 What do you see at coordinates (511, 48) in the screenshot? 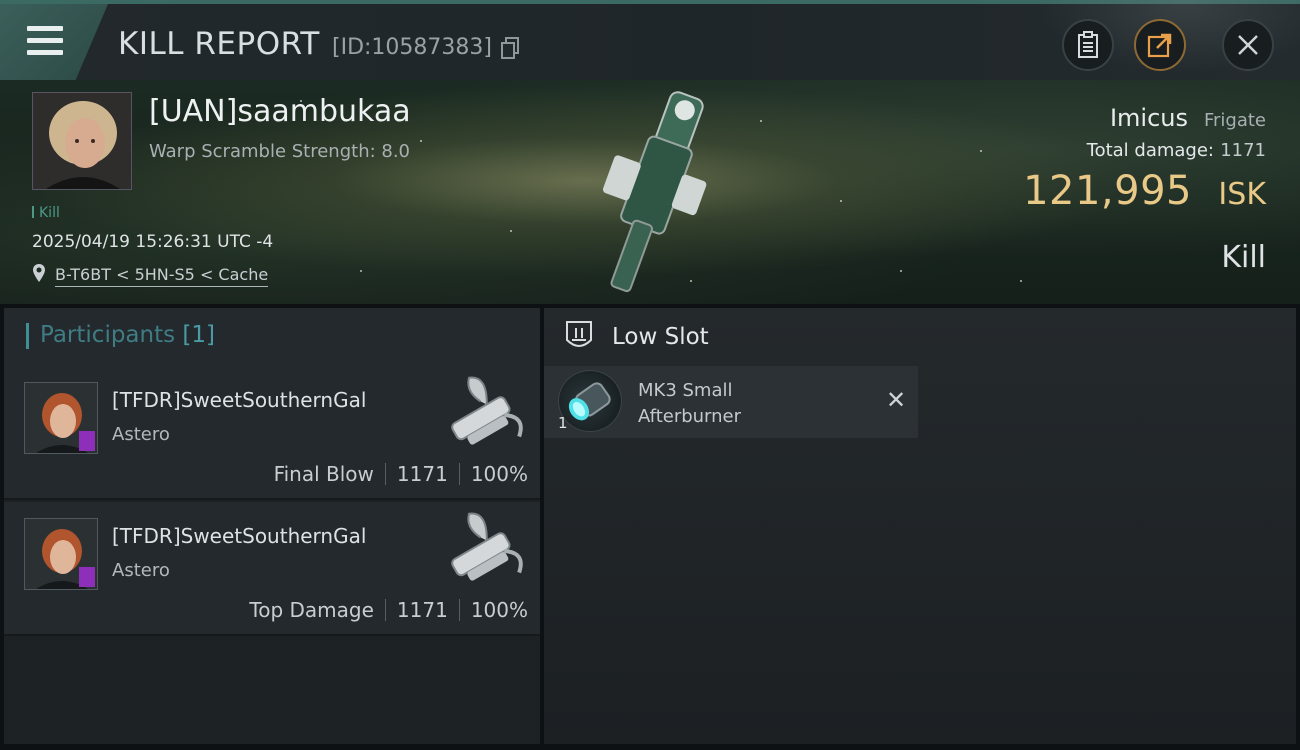
I see `copy-icon` at bounding box center [511, 48].